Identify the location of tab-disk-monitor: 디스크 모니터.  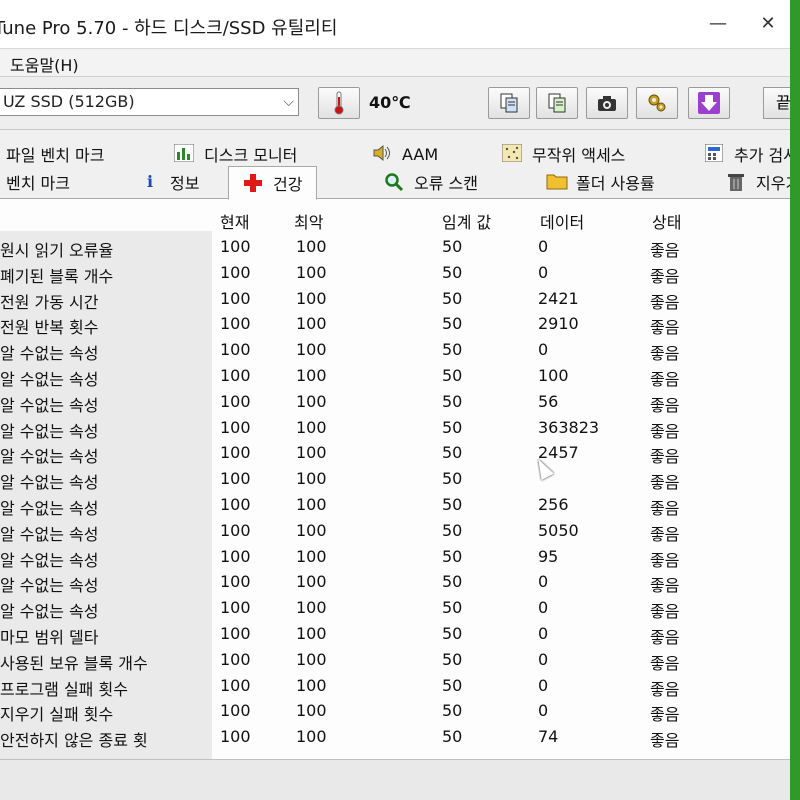
(235, 154).